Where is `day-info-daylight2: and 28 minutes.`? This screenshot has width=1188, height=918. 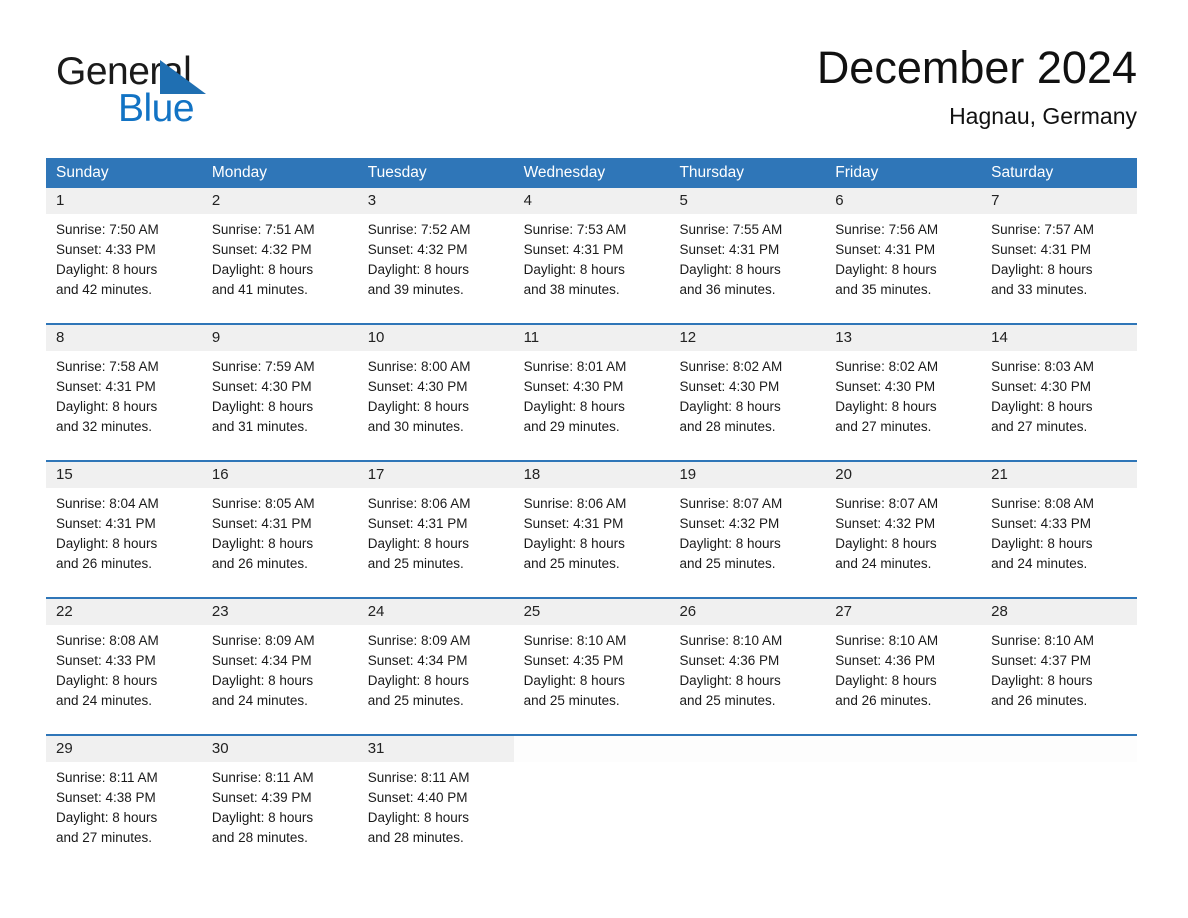
day-info-daylight2: and 28 minutes. is located at coordinates (259, 837).